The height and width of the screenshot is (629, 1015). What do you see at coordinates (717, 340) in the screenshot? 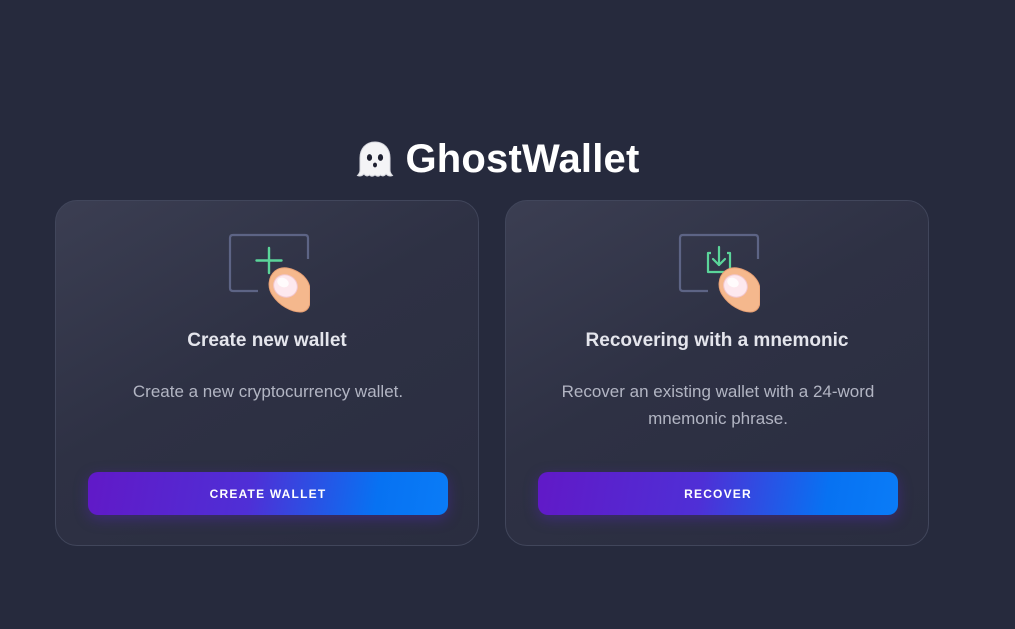
I see `card-title: Recovering with a mnemonic` at bounding box center [717, 340].